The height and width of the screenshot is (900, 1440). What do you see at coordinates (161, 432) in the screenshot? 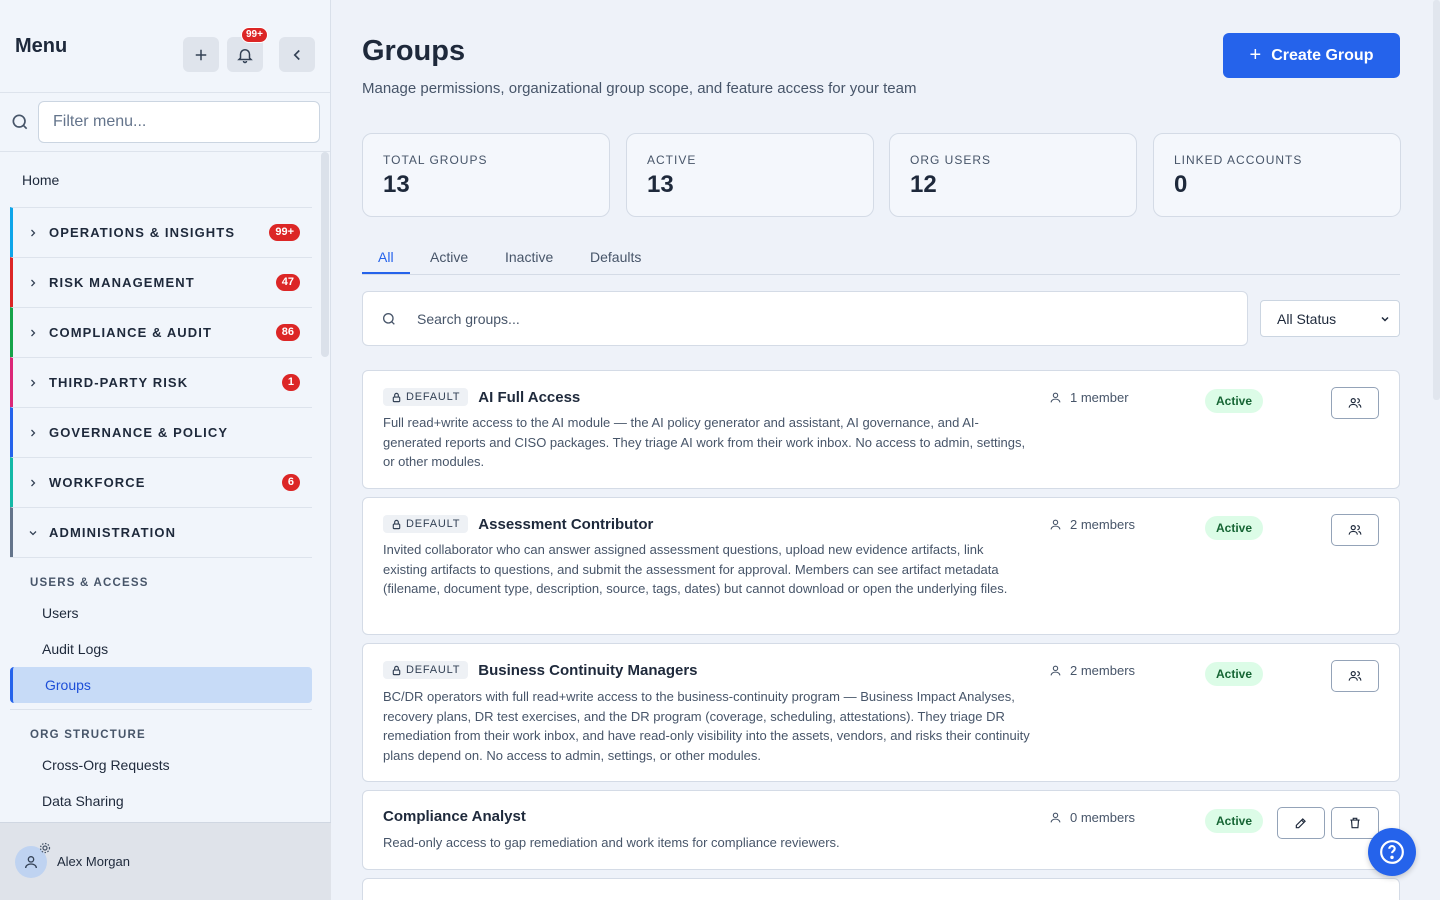
I see `sidebar-section-governance-policy: GOVERNANCE & POLICY` at bounding box center [161, 432].